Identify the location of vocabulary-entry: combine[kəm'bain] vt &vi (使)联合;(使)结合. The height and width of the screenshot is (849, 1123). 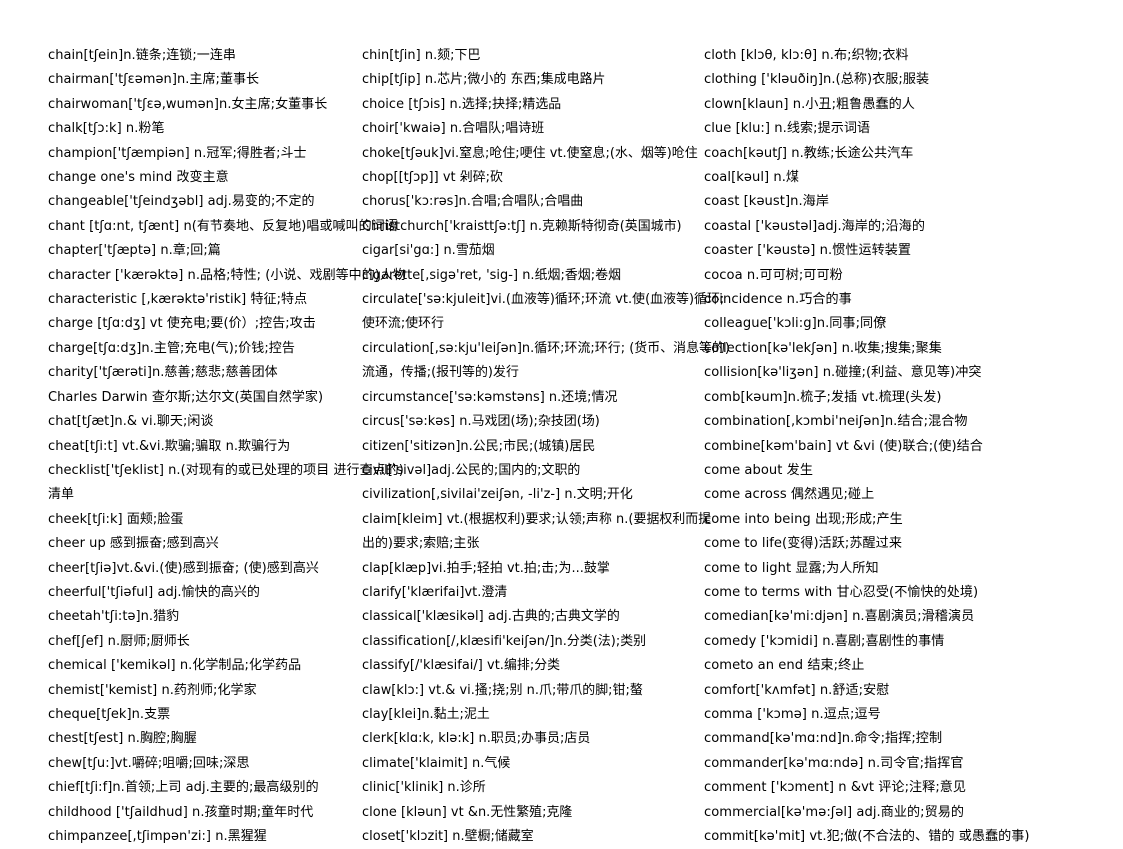
(843, 446).